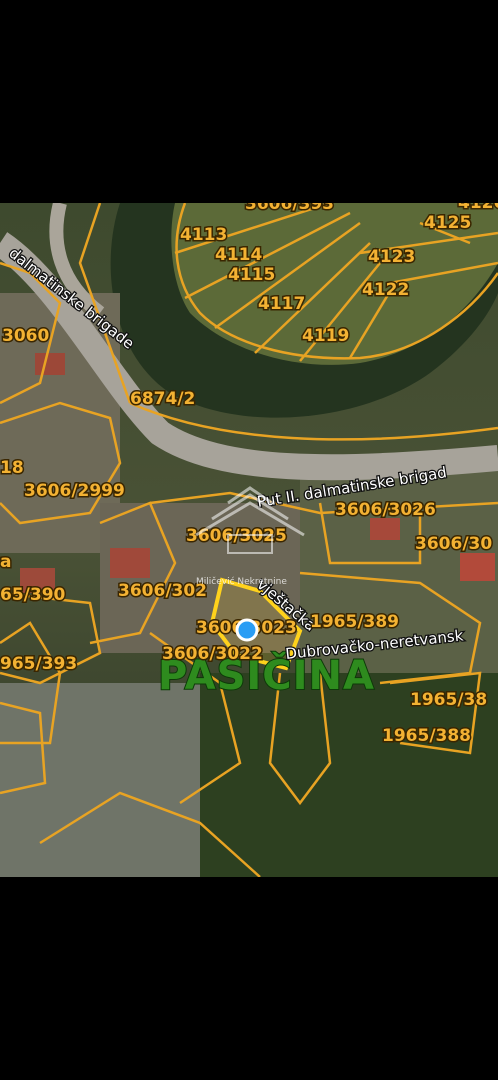 This screenshot has width=498, height=1080. I want to click on parcel-label: 3606/393, so click(289, 208).